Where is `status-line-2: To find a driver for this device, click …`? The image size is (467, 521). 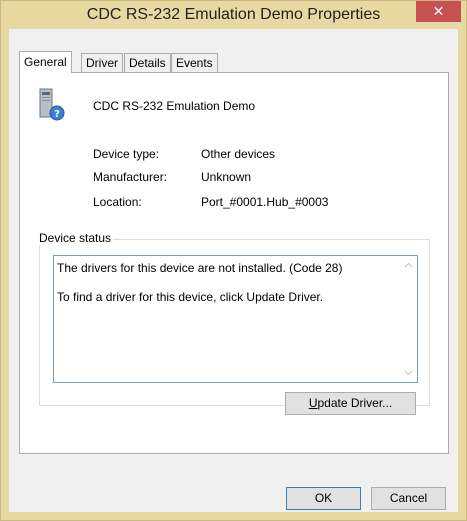
status-line-2: To find a driver for this device, click … is located at coordinates (190, 297).